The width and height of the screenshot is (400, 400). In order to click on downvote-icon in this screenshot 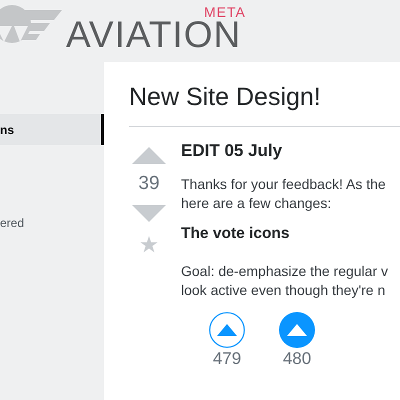, I will do `click(149, 213)`.